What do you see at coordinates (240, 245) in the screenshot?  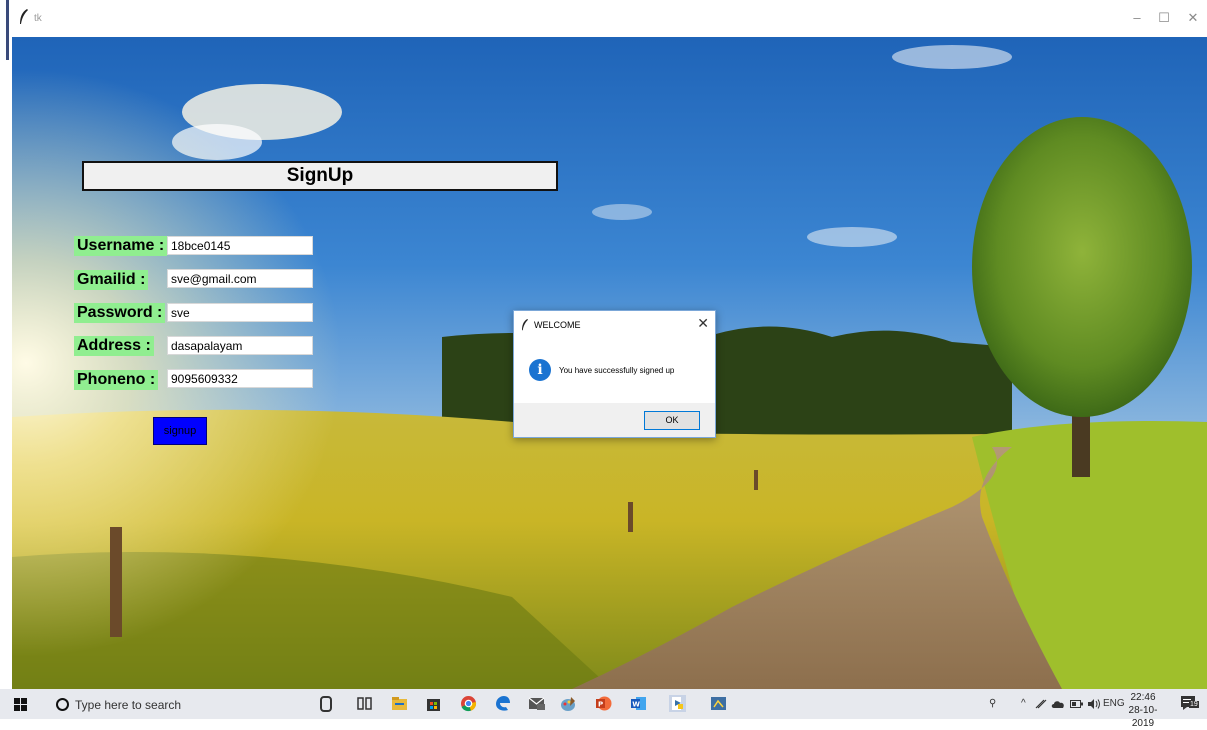 I see `username-field: 18bce0145` at bounding box center [240, 245].